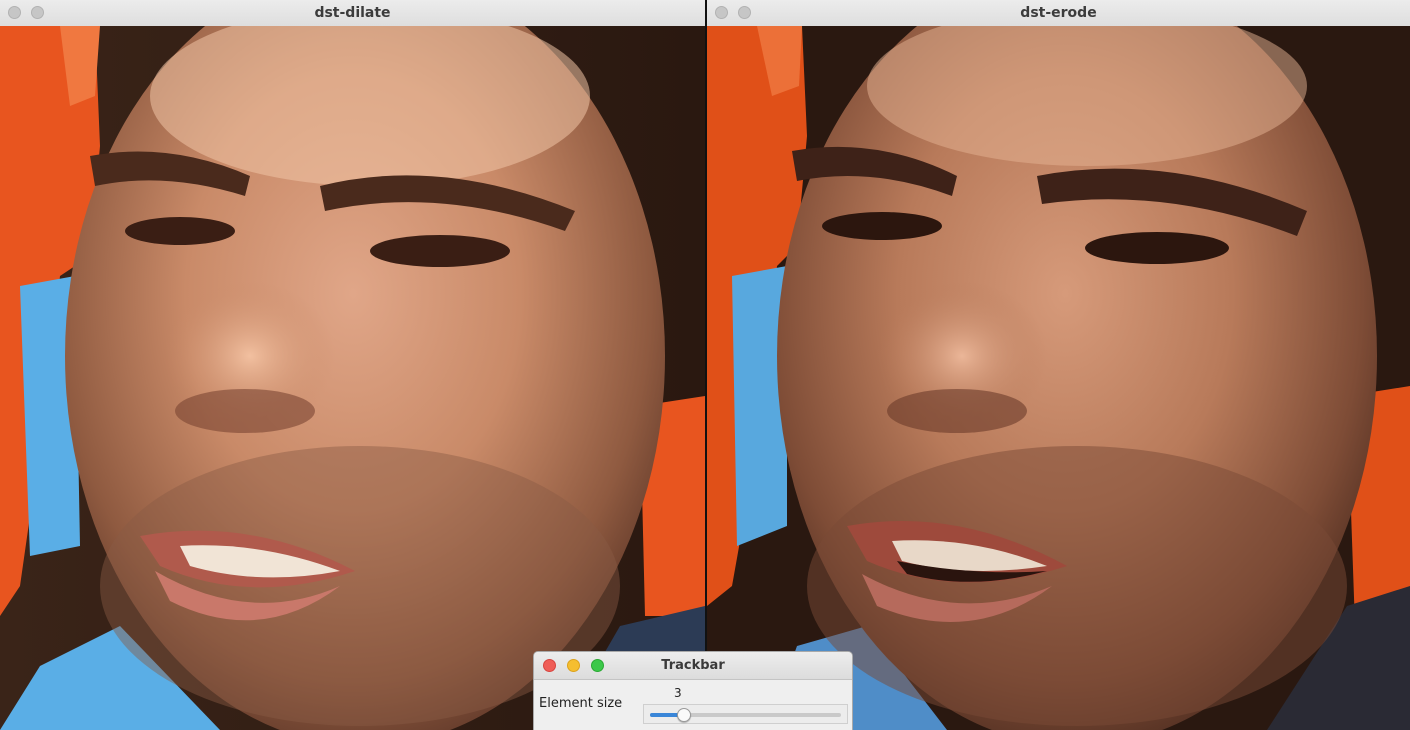  I want to click on trackbar-title: Trackbar, so click(693, 665).